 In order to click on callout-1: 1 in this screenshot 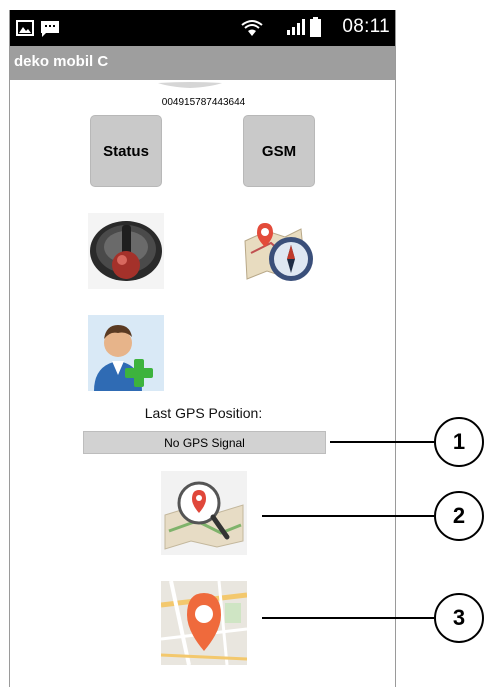, I will do `click(459, 442)`.